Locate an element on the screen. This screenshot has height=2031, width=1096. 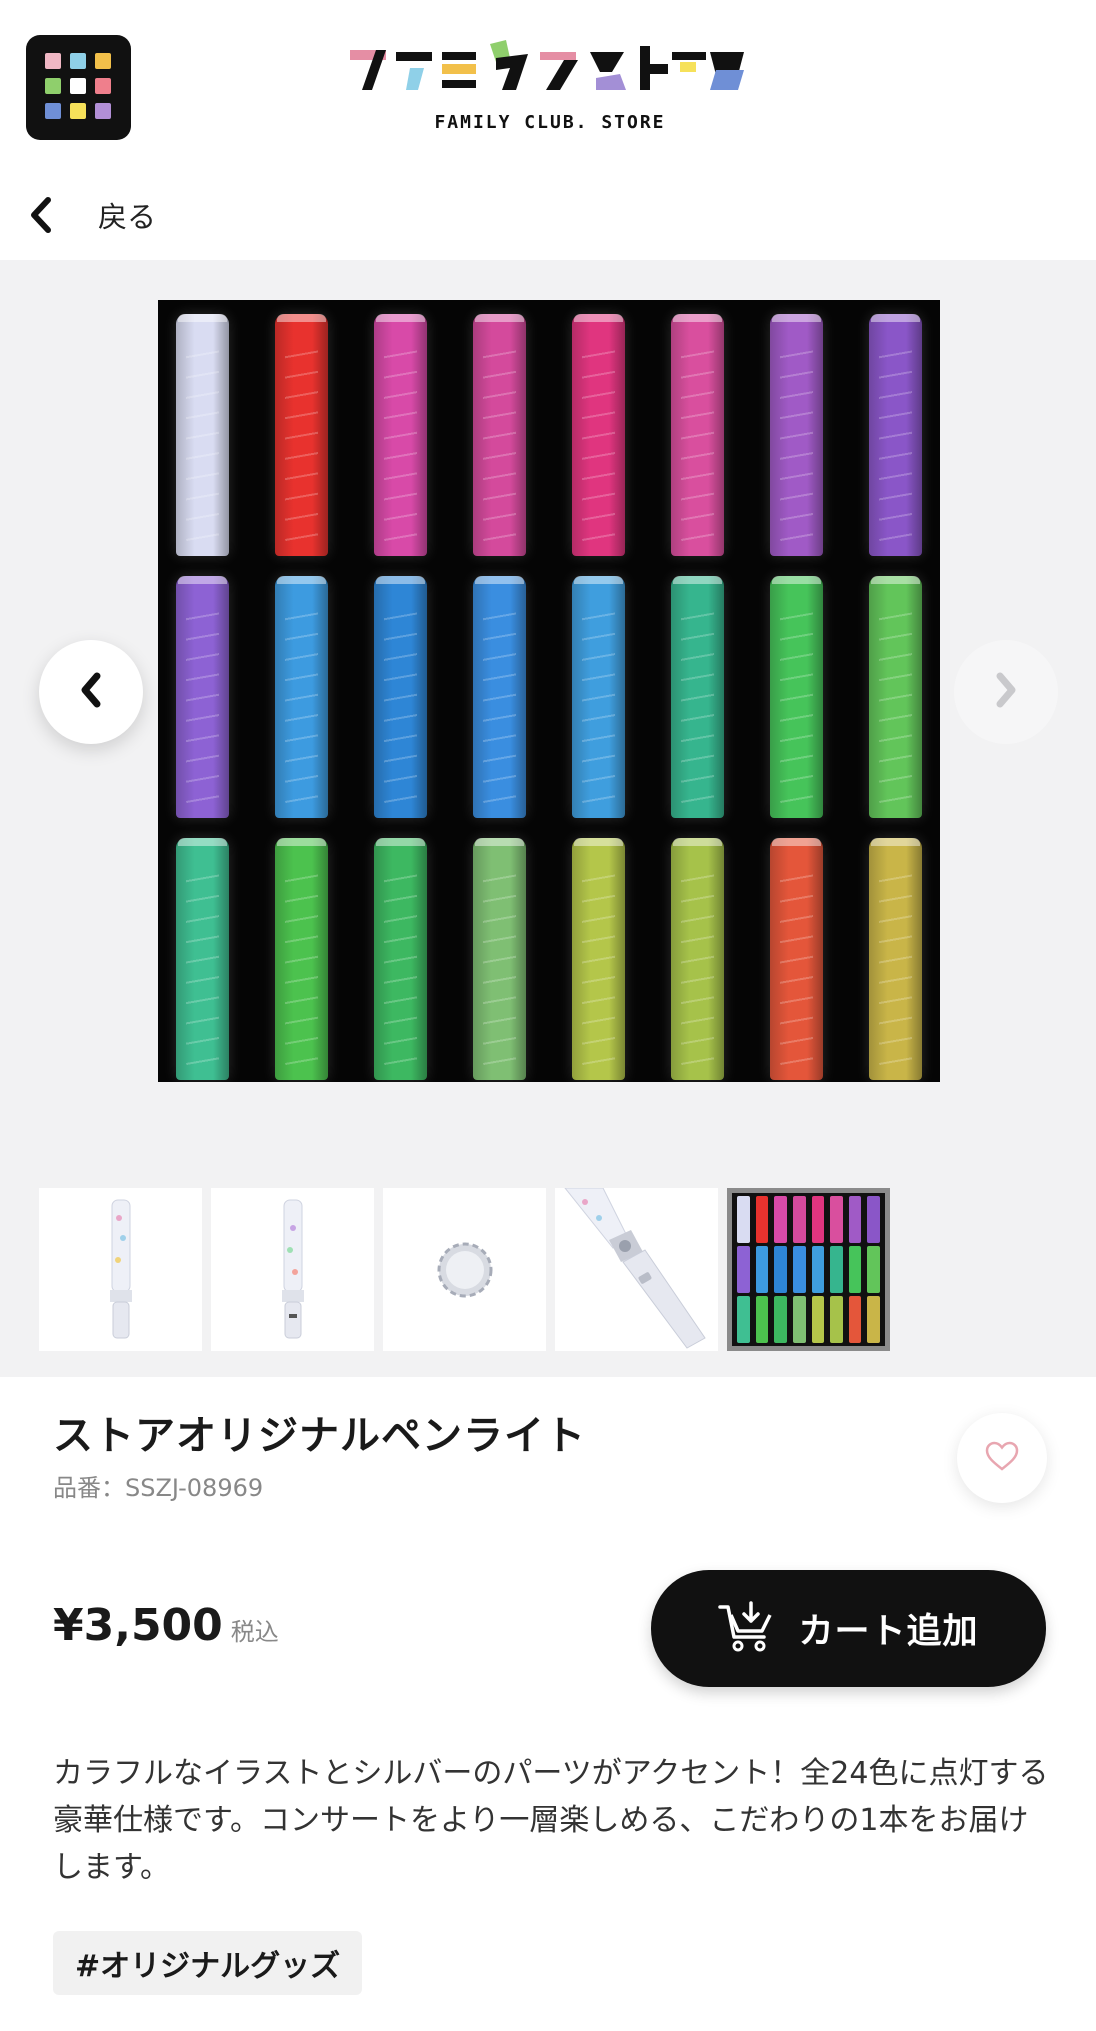
back-label: 戻る is located at coordinates (127, 215).